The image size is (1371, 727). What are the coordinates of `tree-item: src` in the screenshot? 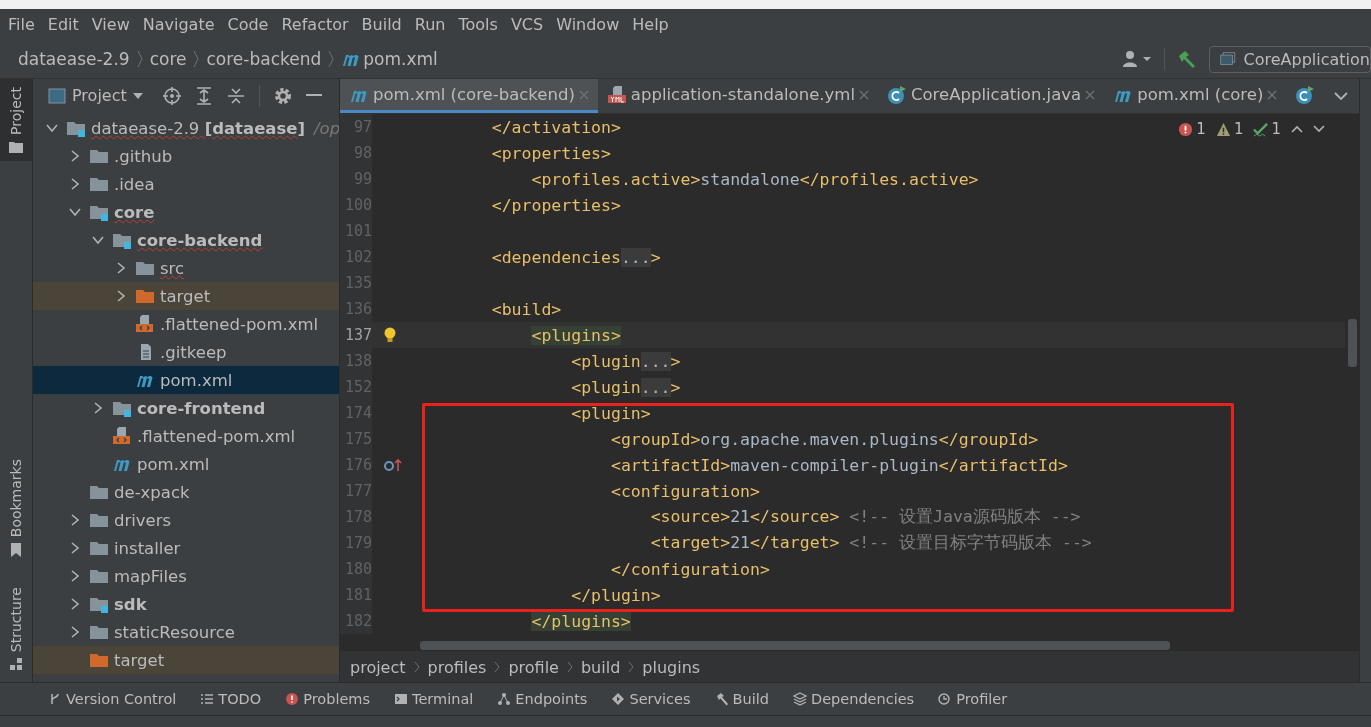 It's located at (186, 268).